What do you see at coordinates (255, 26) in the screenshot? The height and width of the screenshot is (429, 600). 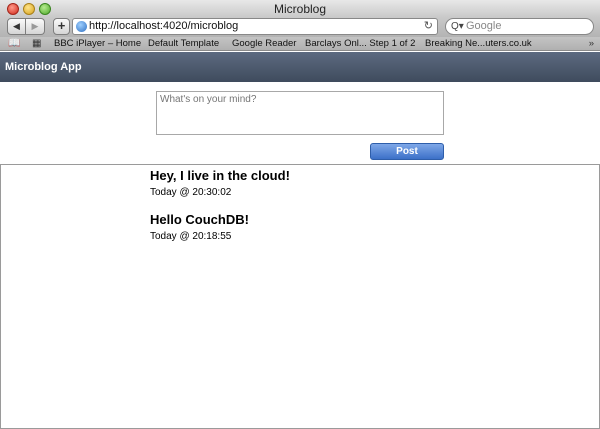 I see `address-bar: http://localhost:4020/microblog ↻` at bounding box center [255, 26].